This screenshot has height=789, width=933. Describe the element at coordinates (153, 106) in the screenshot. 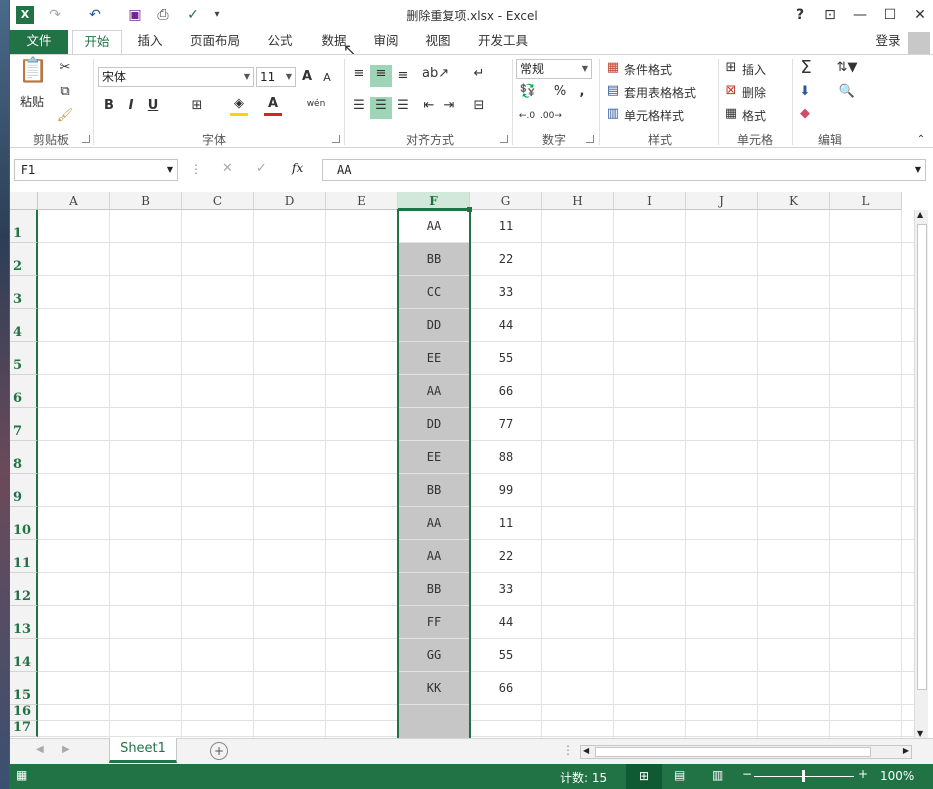

I see `underline-button: U` at that location.